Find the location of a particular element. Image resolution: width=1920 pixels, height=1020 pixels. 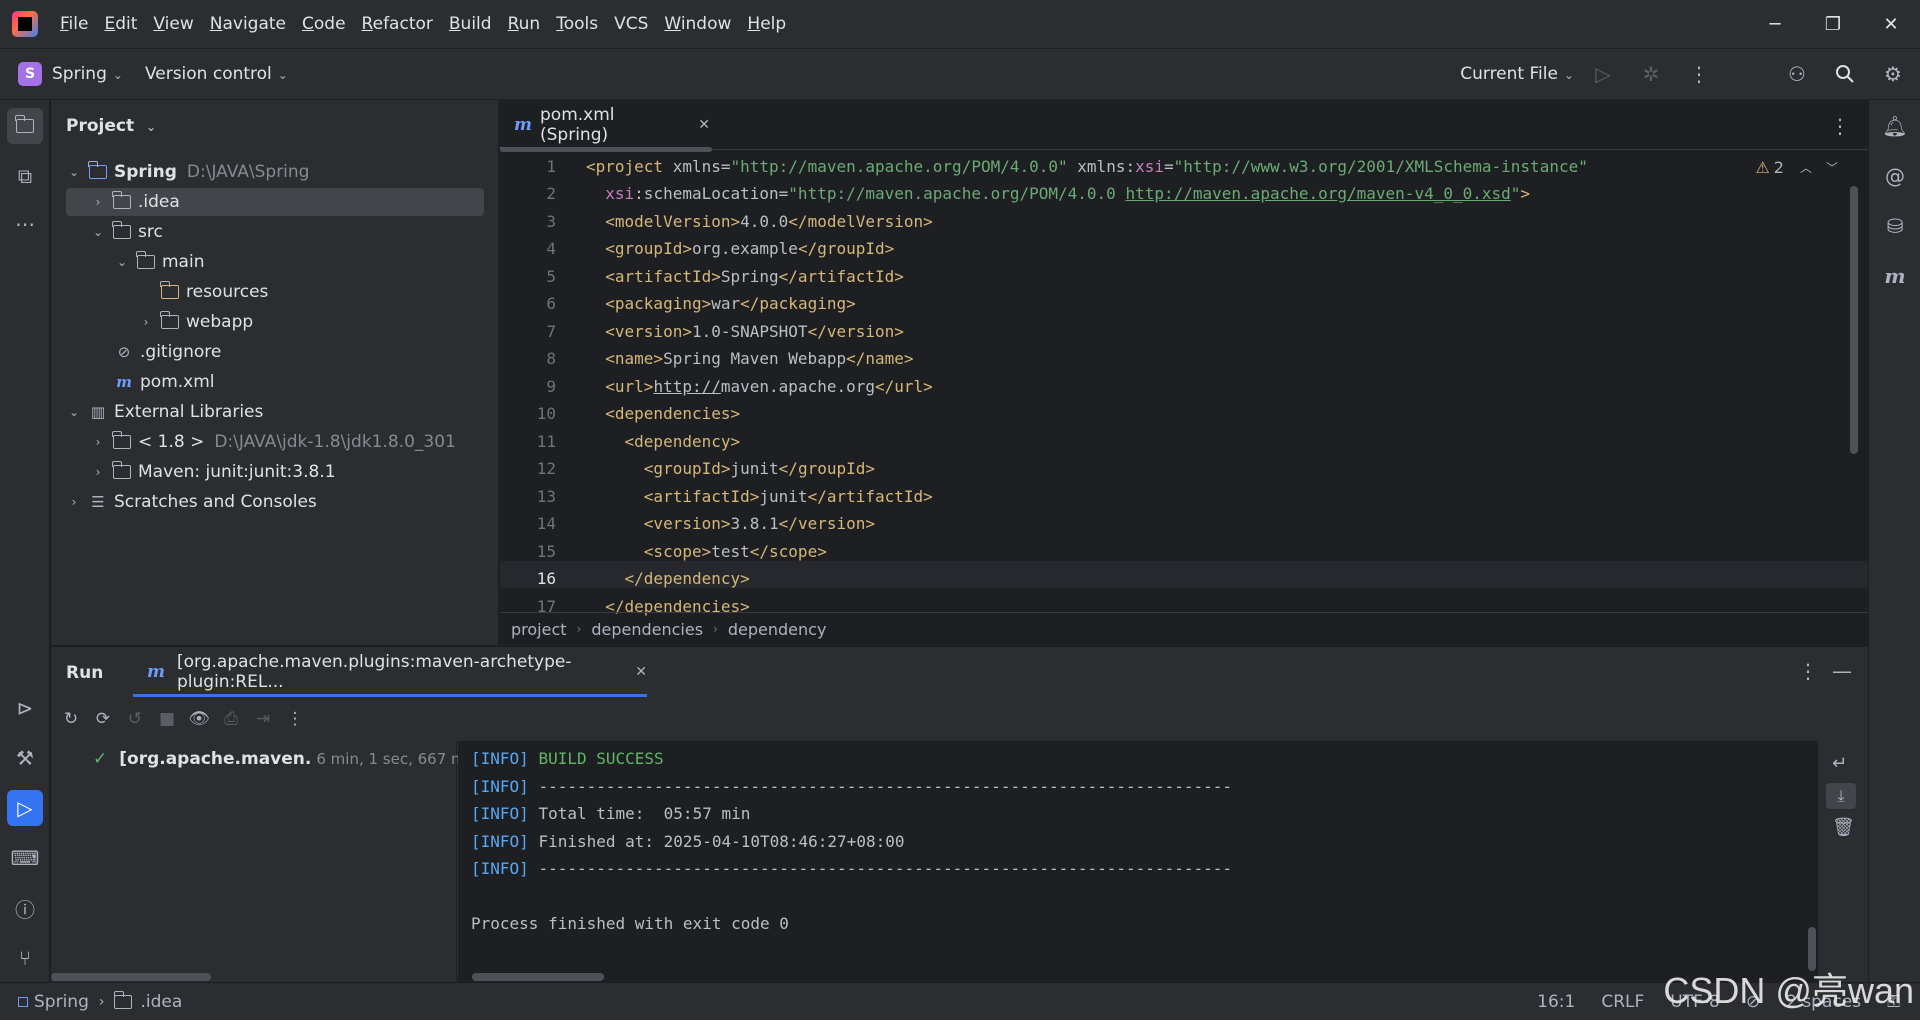

menu-refactor: Refactor is located at coordinates (397, 24).